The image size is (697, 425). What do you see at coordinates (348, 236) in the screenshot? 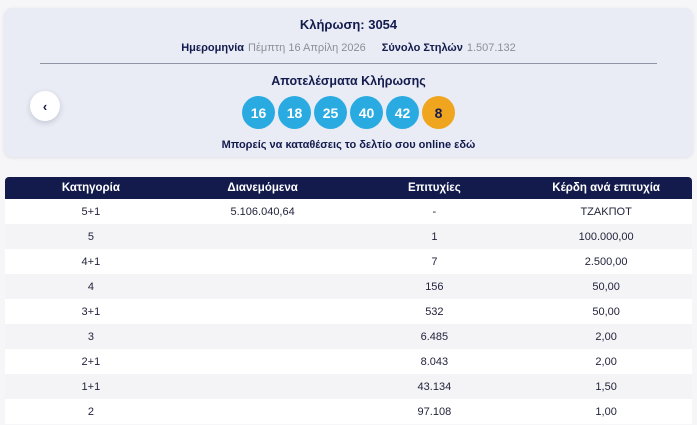
I see `table-row: 5 1 100.000,00` at bounding box center [348, 236].